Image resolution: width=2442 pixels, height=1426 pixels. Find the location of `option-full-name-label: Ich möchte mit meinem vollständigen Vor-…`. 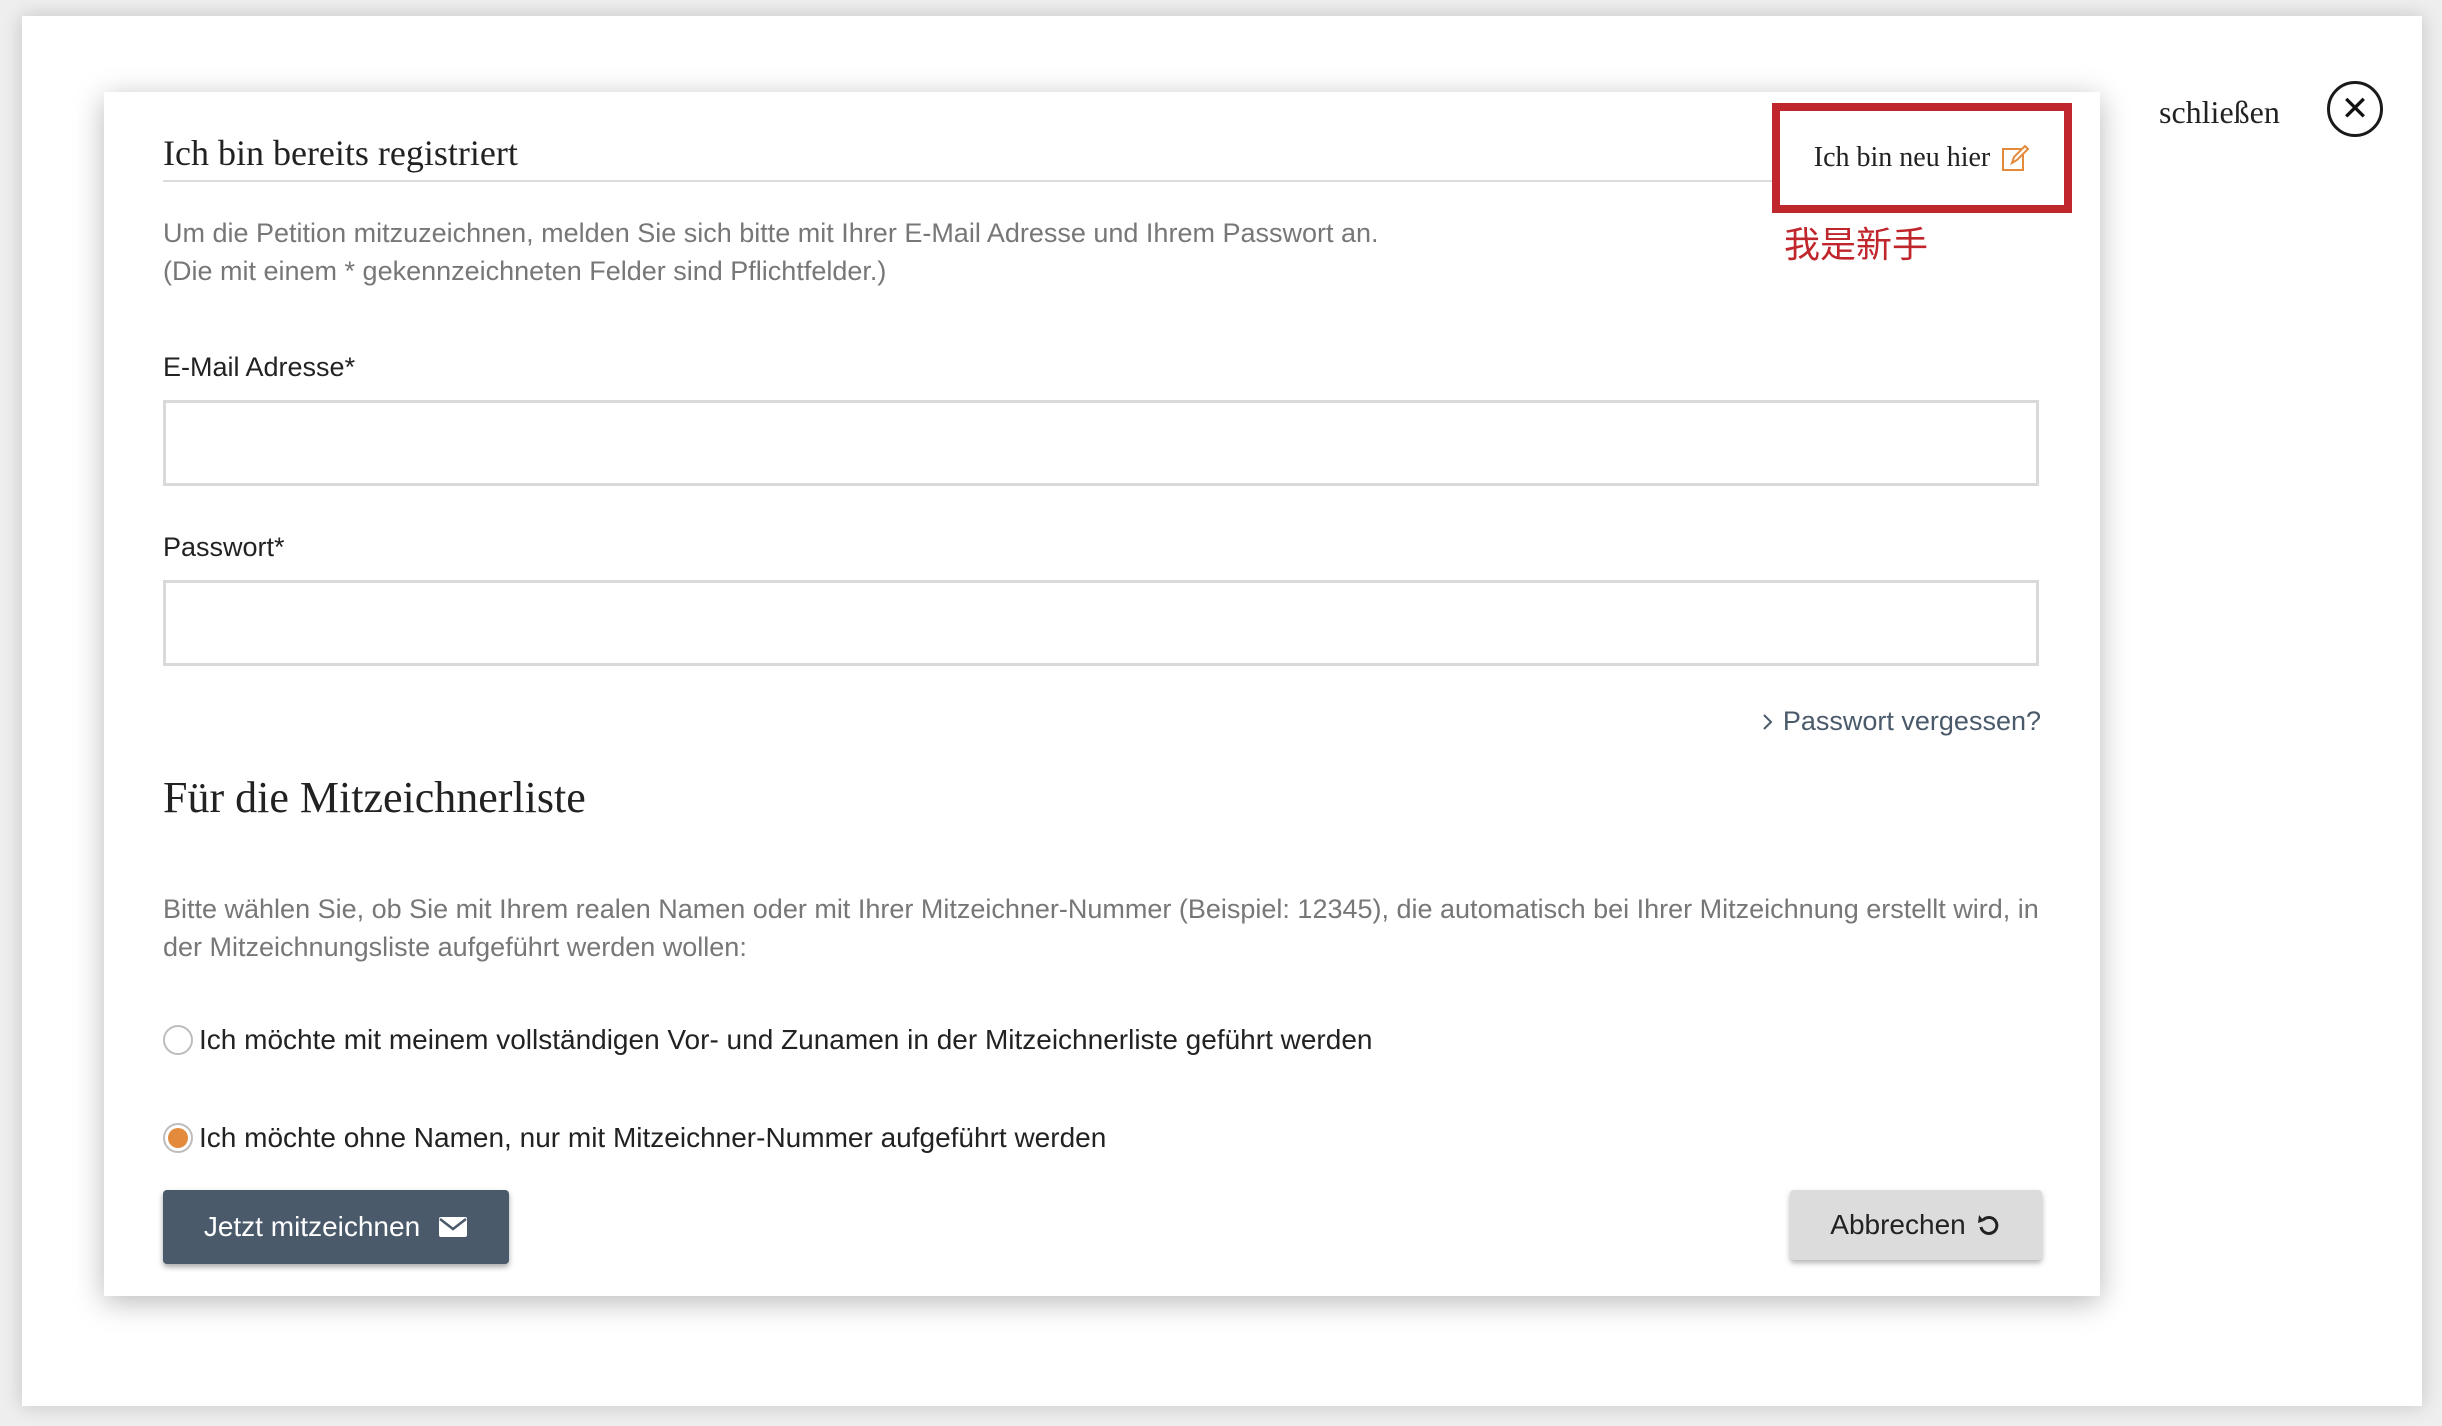

option-full-name-label: Ich möchte mit meinem vollständigen Vor-… is located at coordinates (786, 1039).